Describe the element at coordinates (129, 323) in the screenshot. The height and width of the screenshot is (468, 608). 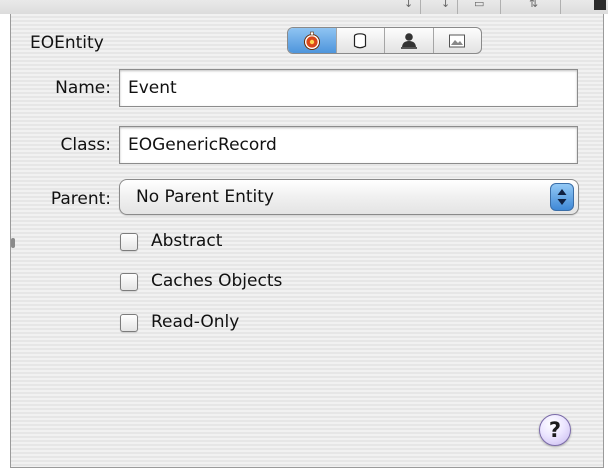
I see `read-only-checkbox` at that location.